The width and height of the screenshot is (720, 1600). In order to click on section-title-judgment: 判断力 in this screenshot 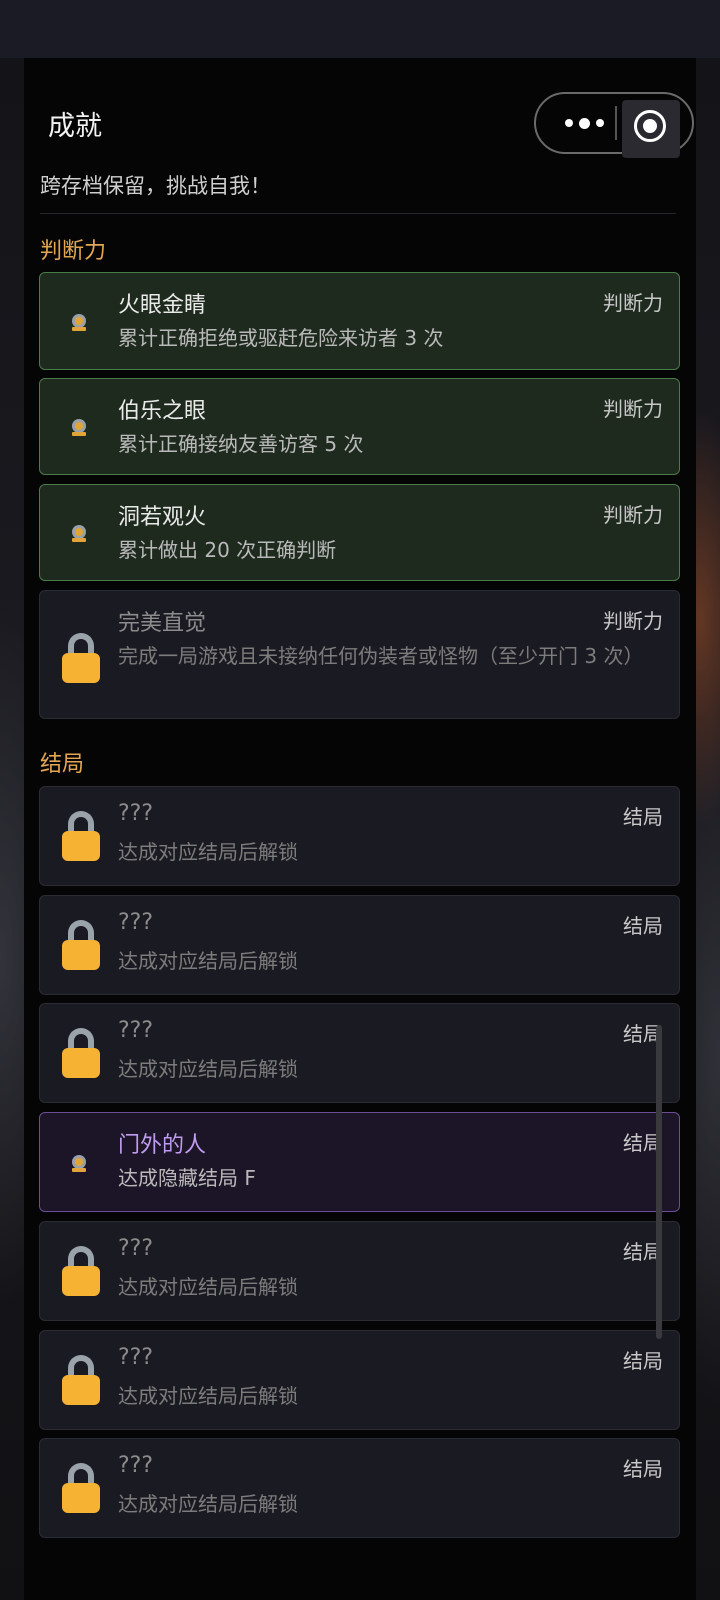, I will do `click(73, 251)`.